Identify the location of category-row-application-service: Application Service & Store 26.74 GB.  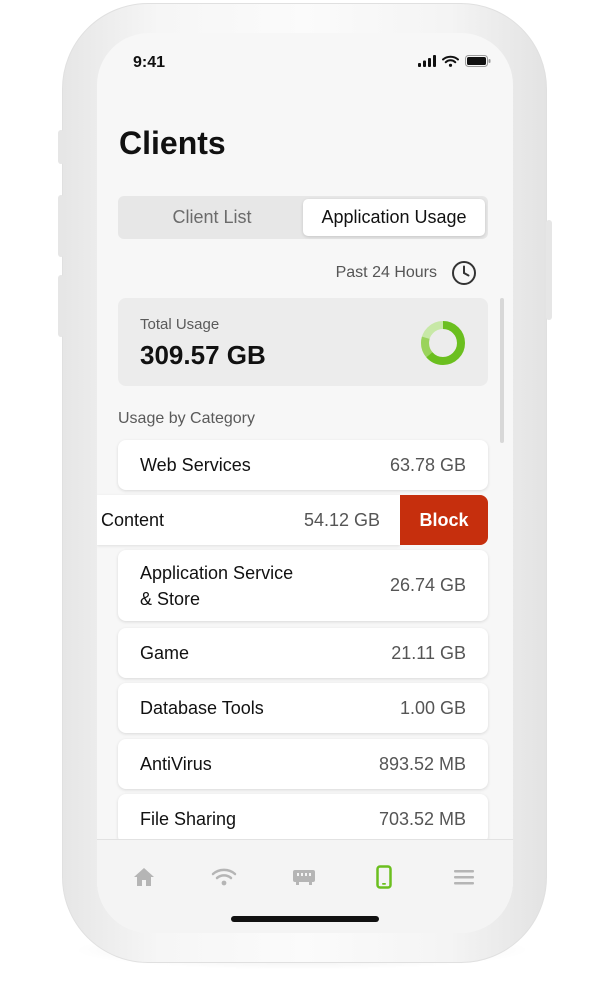
(303, 585).